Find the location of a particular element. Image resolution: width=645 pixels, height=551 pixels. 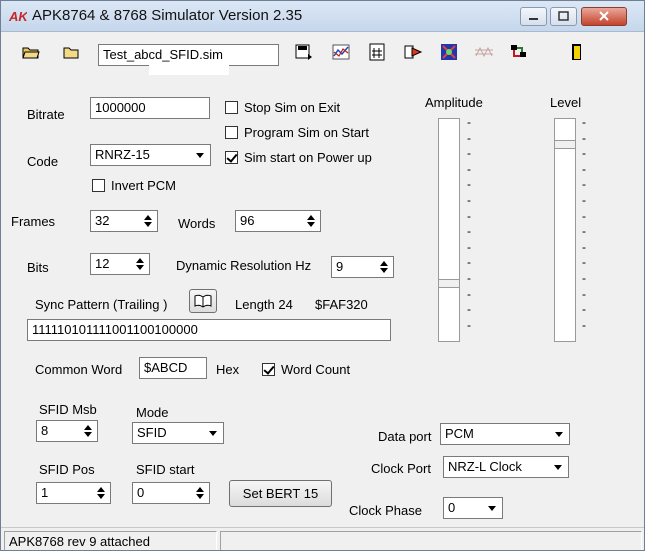

minimize-icon is located at coordinates (533, 19).